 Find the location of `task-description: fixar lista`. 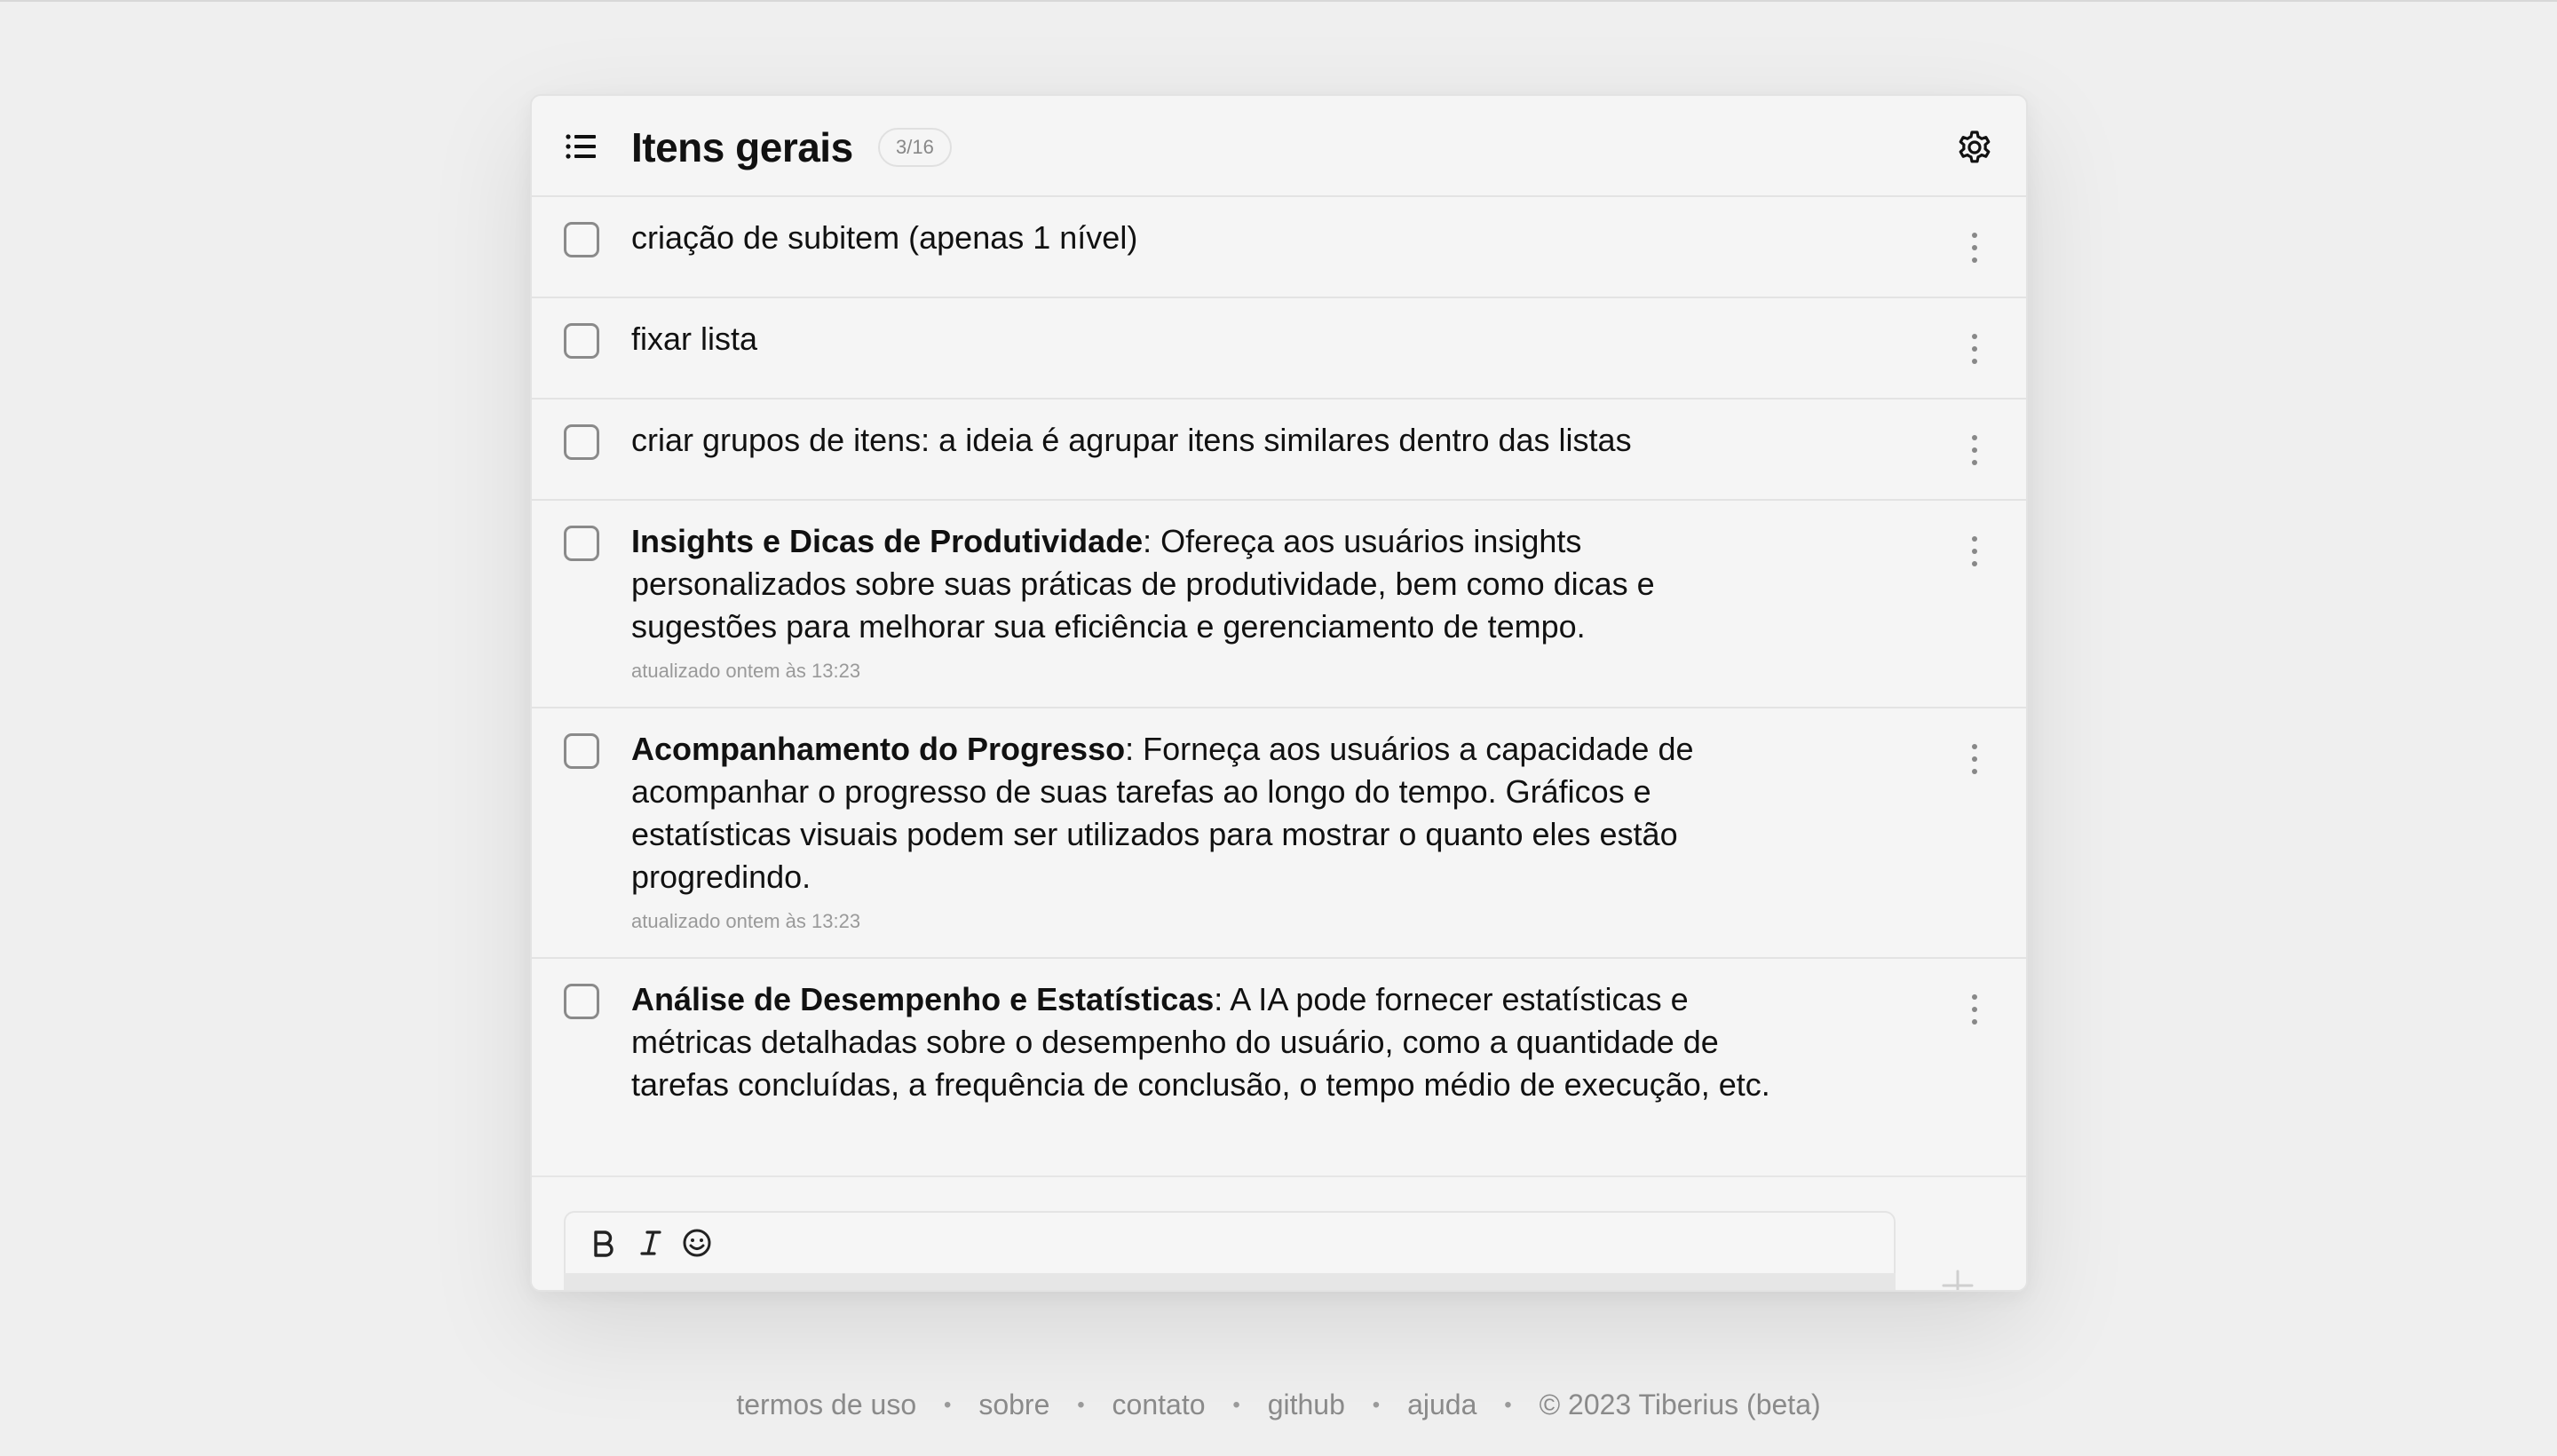

task-description: fixar lista is located at coordinates (694, 338).